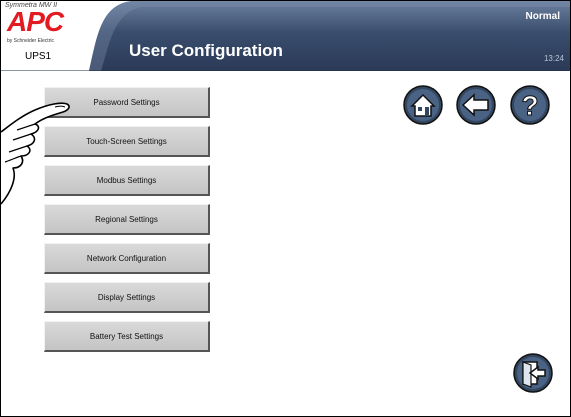  Describe the element at coordinates (127, 258) in the screenshot. I see `network-configuration-button: Network Configuration` at that location.